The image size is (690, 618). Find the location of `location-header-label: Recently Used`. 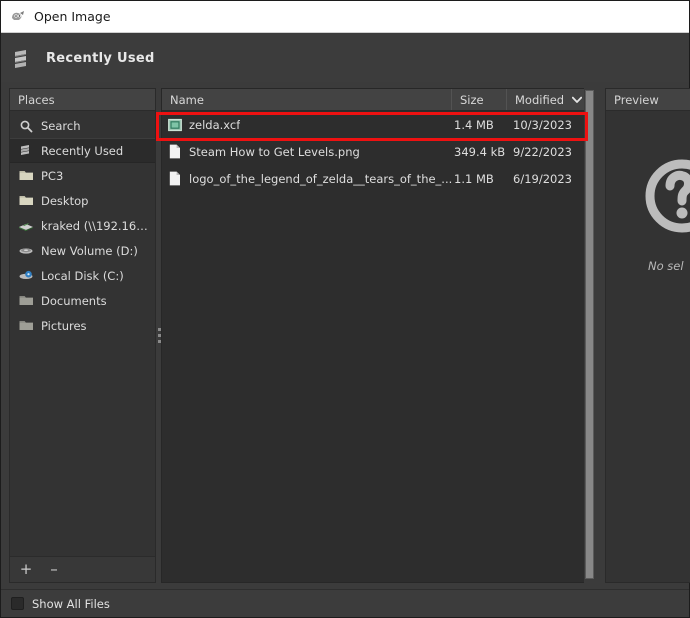

location-header-label: Recently Used is located at coordinates (100, 58).